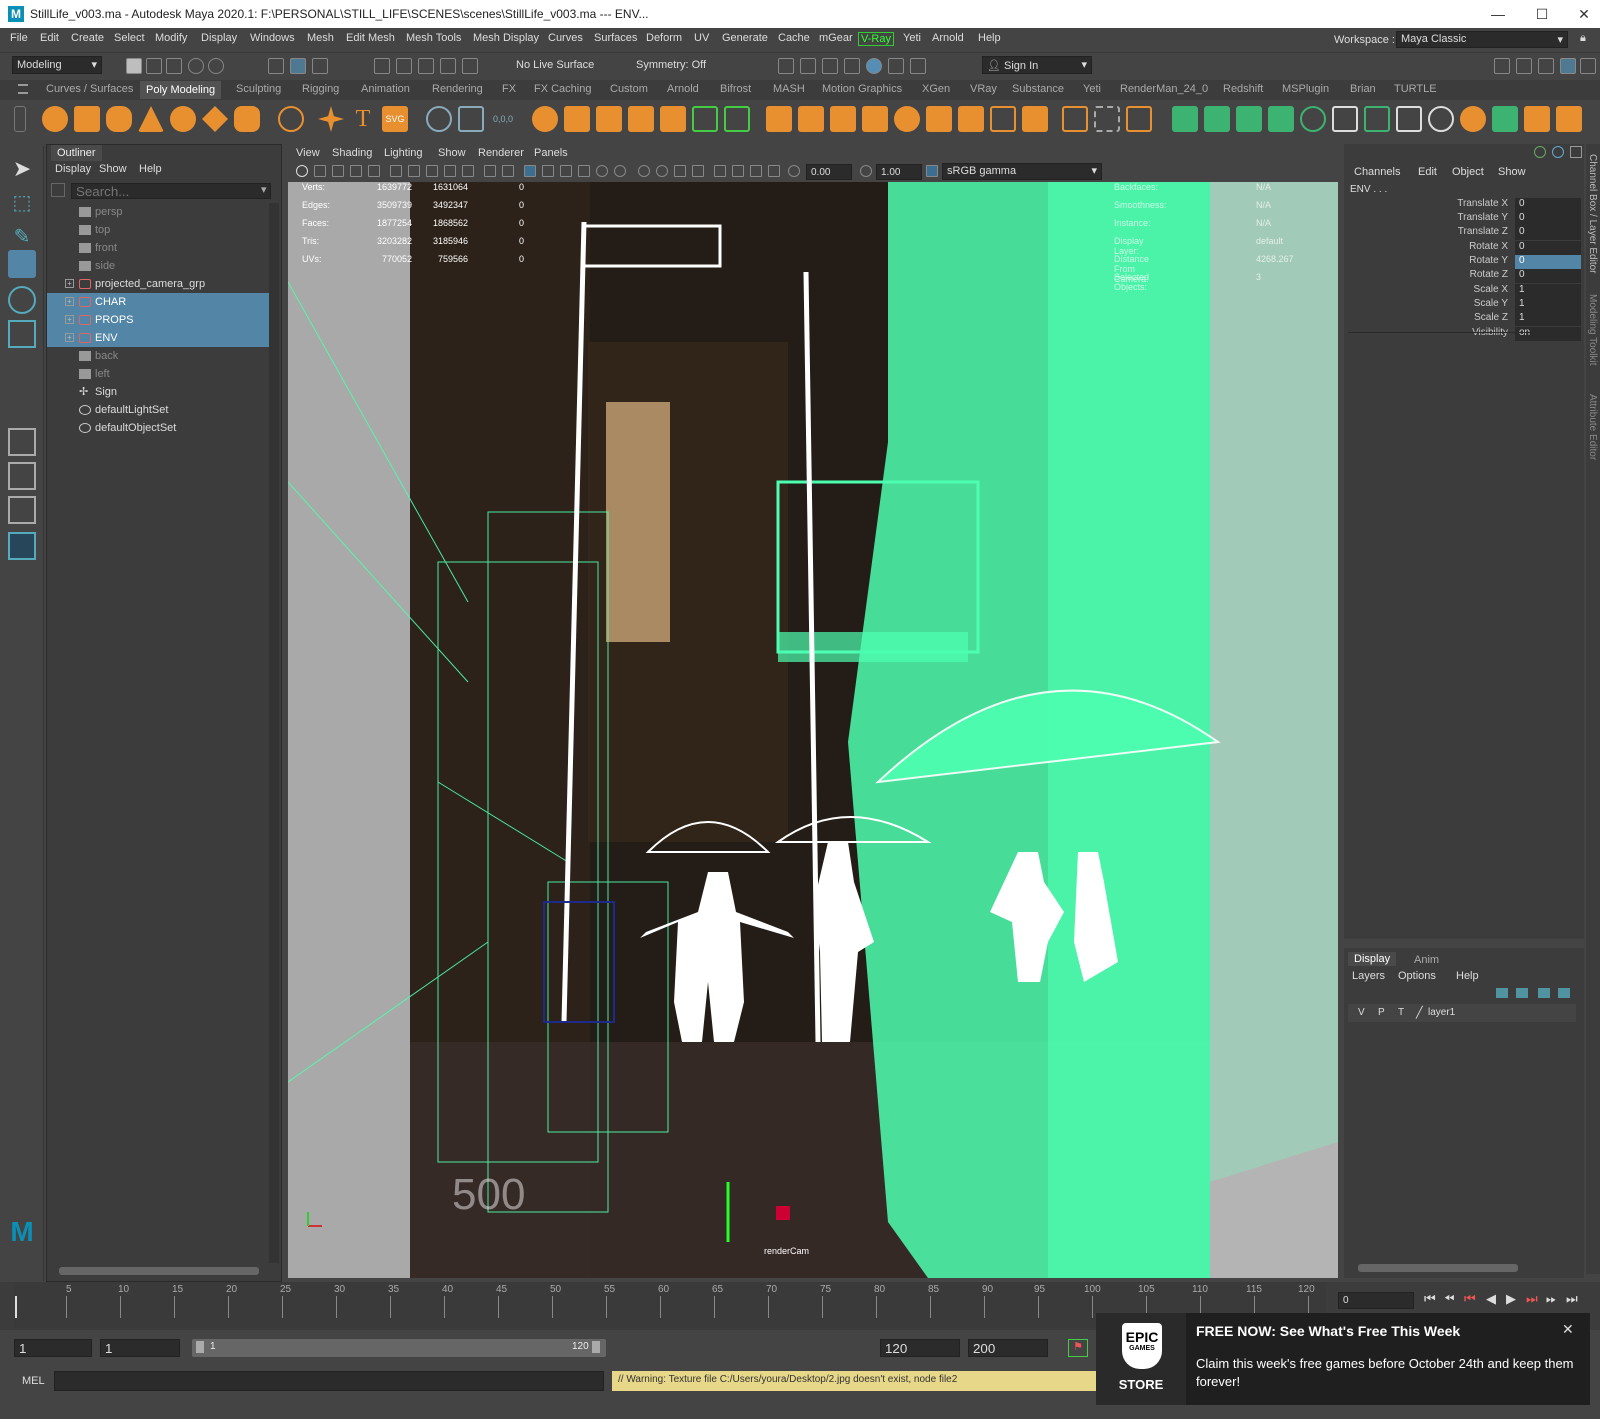  Describe the element at coordinates (682, 66) in the screenshot. I see `symmetry-dropdown: Symmetry: Off` at that location.